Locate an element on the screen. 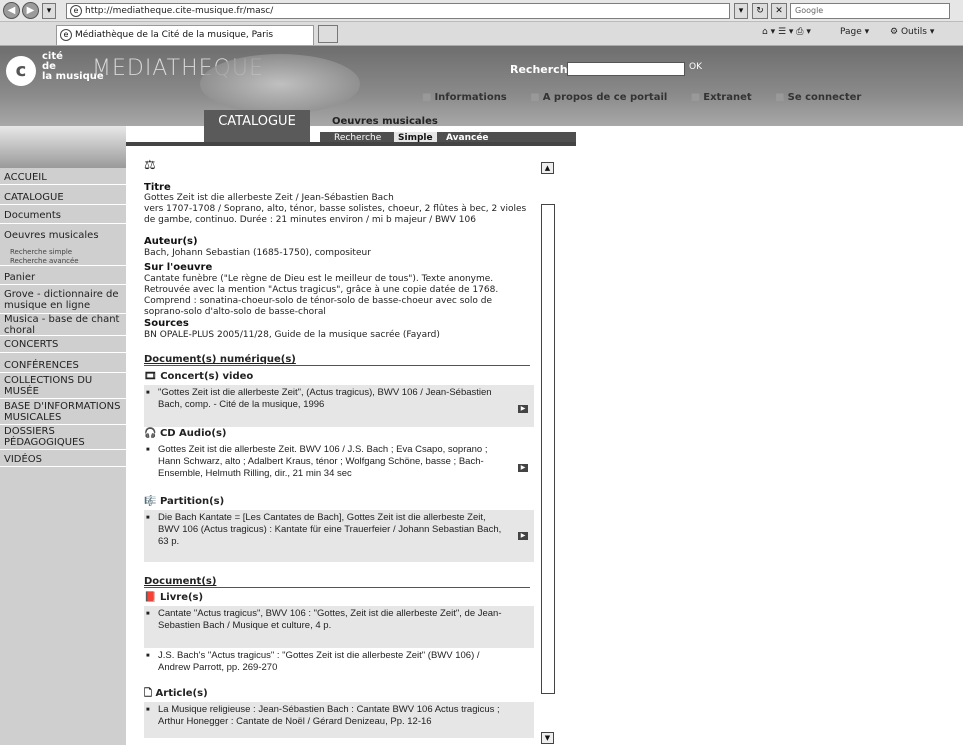 The height and width of the screenshot is (745, 963). header-rule is located at coordinates (351, 144).